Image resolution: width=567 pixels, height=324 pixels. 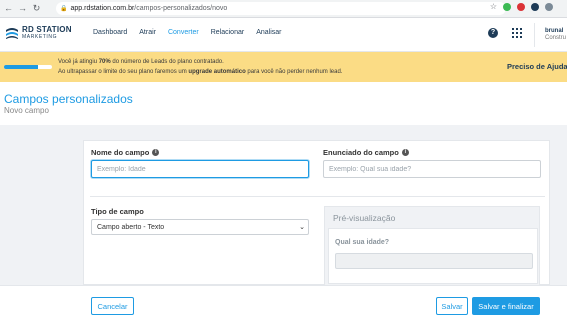 What do you see at coordinates (40, 37) in the screenshot?
I see `logo-sub-text: MARKETING` at bounding box center [40, 37].